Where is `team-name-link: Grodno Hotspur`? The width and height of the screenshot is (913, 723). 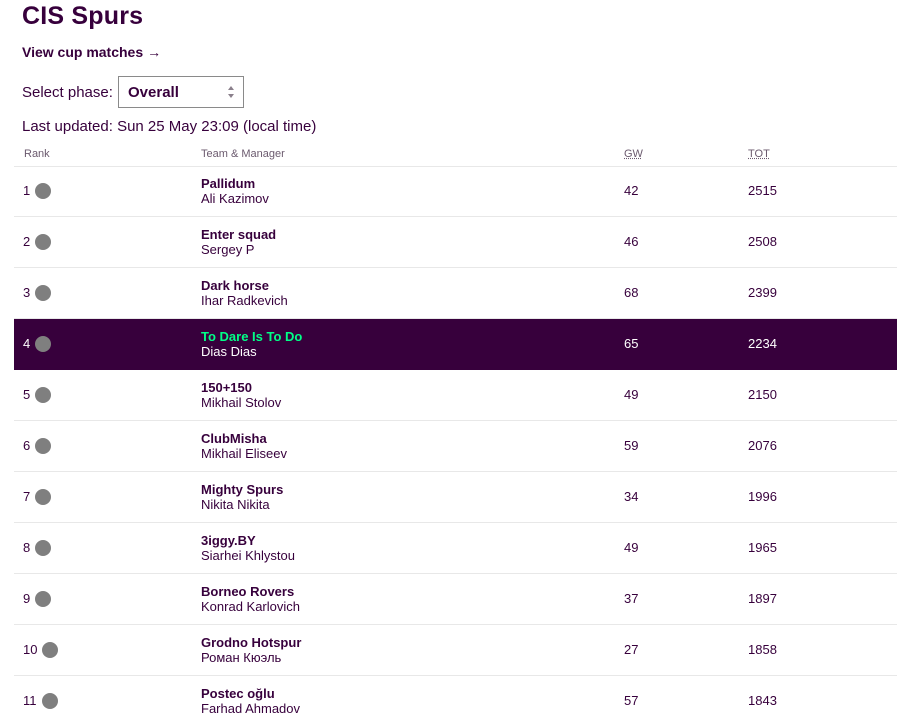
team-name-link: Grodno Hotspur is located at coordinates (251, 642).